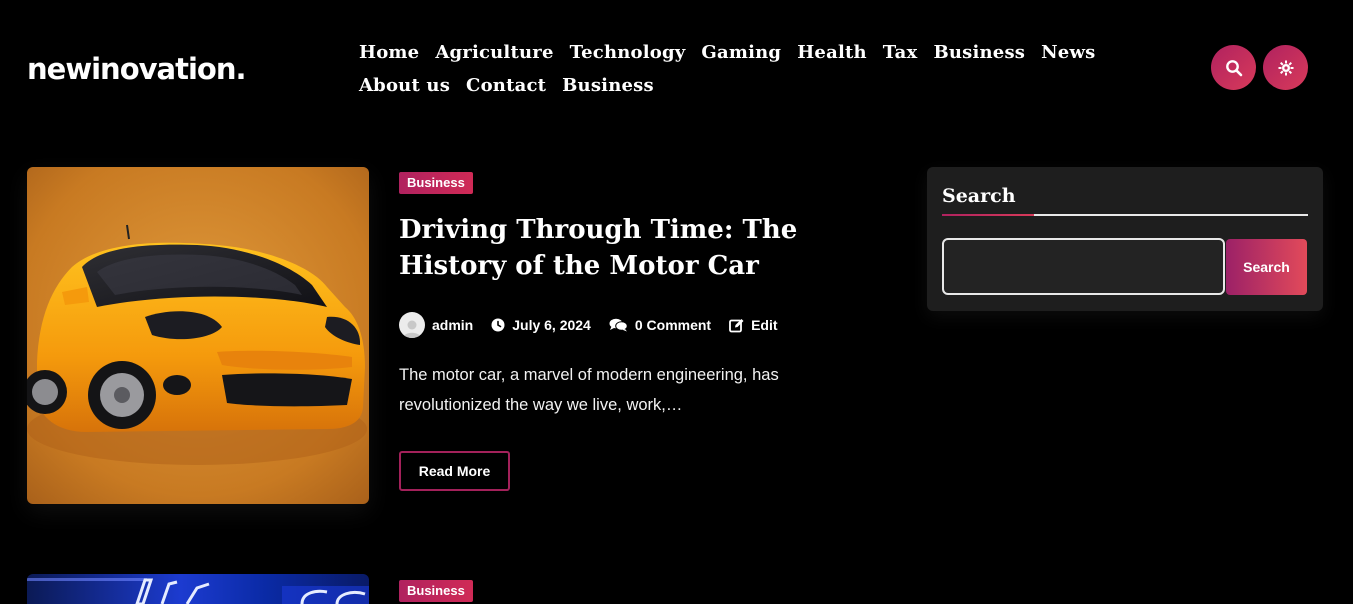 Image resolution: width=1353 pixels, height=604 pixels. Describe the element at coordinates (832, 52) in the screenshot. I see `nav-item-health: Health` at that location.